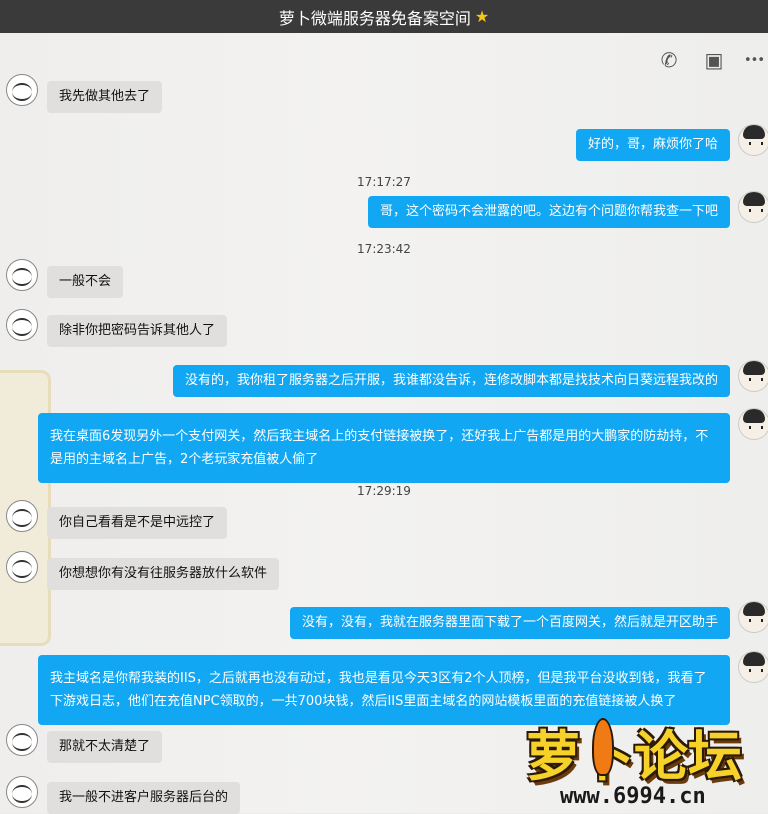 The image size is (768, 814). What do you see at coordinates (652, 145) in the screenshot?
I see `message-bubble-outgoing: 好的，哥，麻烦你了哈` at bounding box center [652, 145].